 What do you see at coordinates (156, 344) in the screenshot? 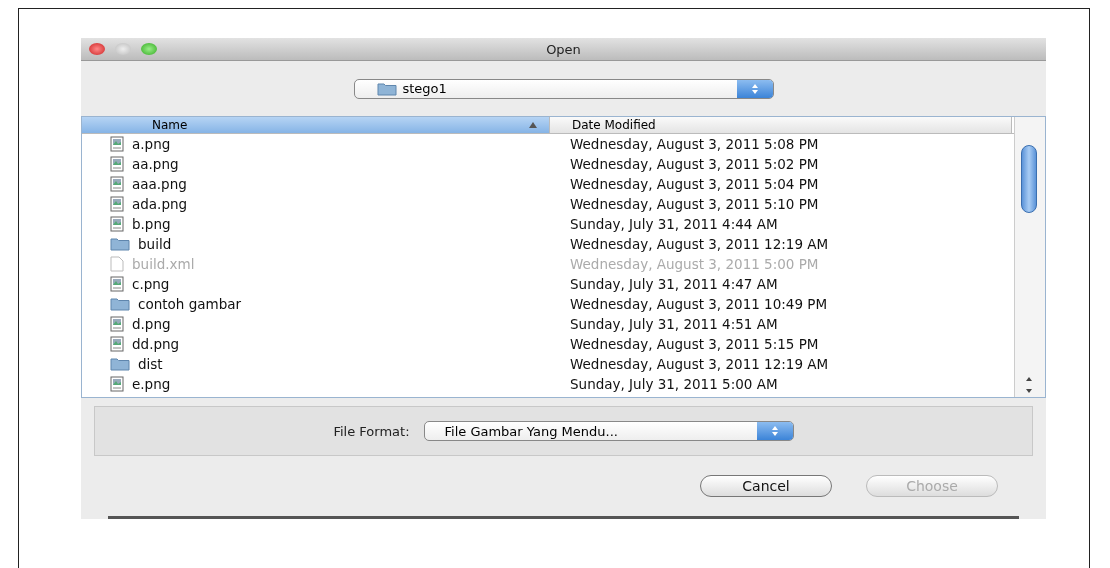
I see `file-name: dd.png` at bounding box center [156, 344].